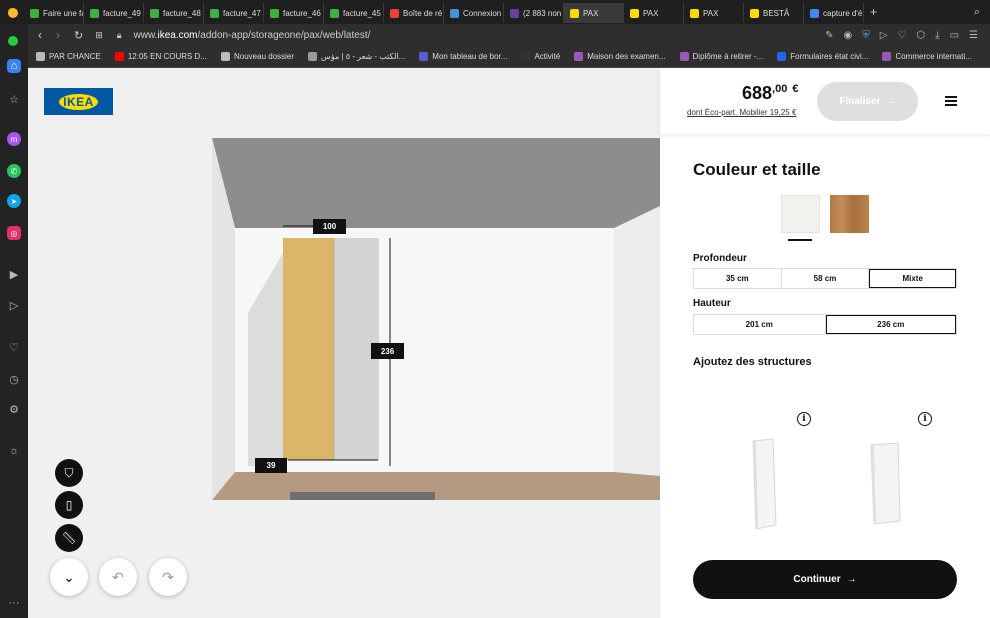 The height and width of the screenshot is (618, 990). Describe the element at coordinates (825, 579) in the screenshot. I see `continuer-button: Continuer →` at that location.